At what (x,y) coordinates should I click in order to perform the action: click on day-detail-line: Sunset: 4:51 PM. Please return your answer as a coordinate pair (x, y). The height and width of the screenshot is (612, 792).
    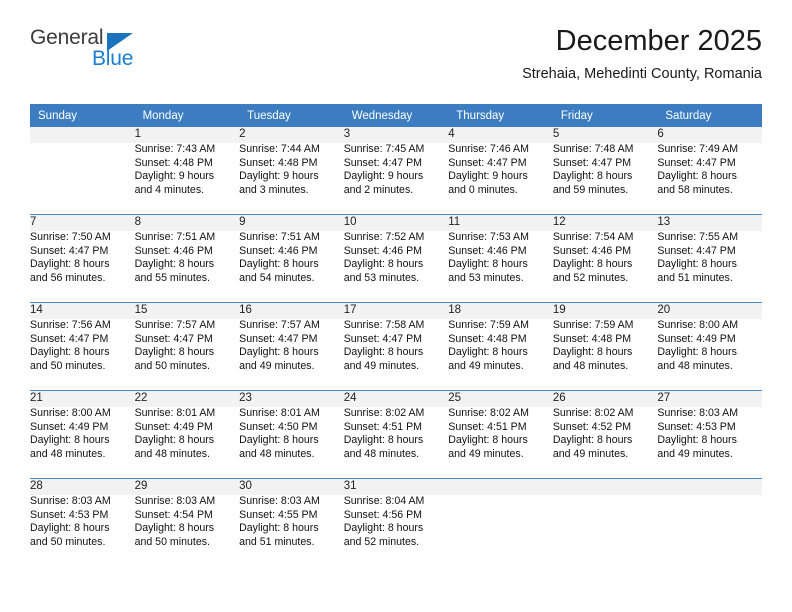
    Looking at the image, I should click on (487, 426).